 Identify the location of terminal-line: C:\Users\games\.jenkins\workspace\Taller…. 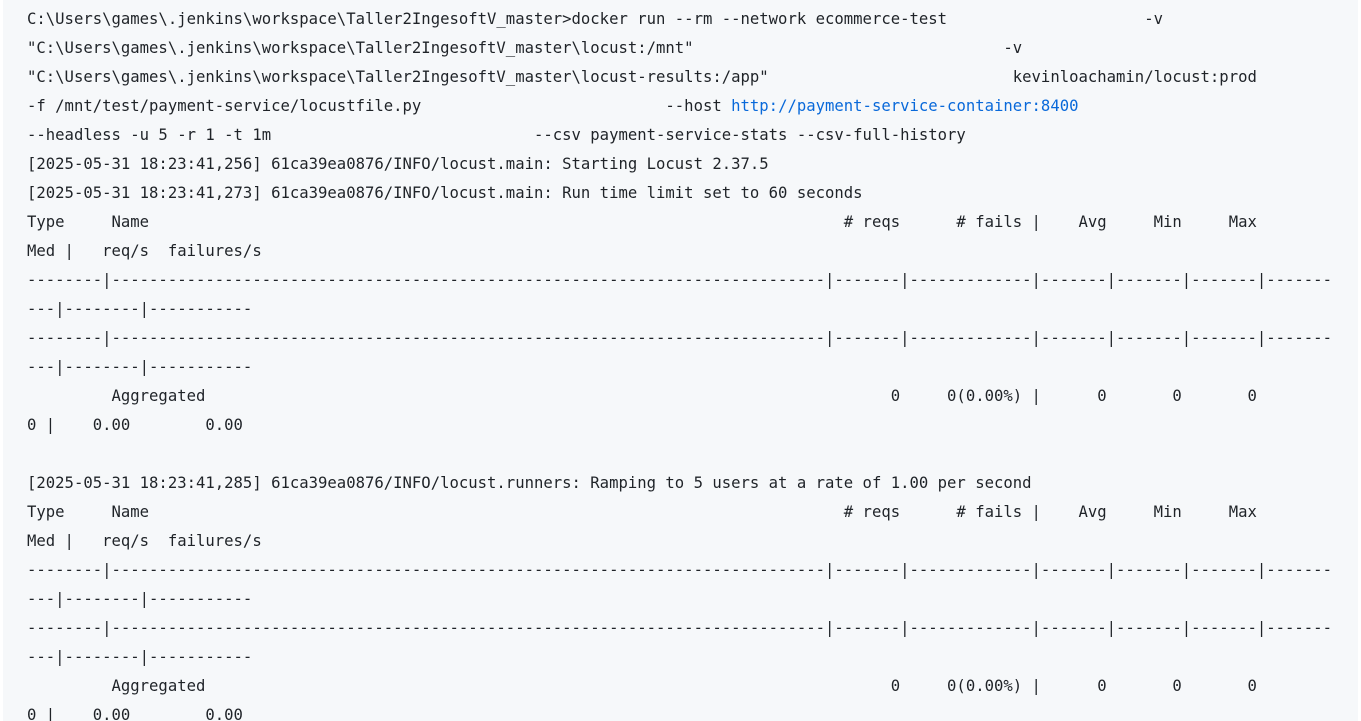
(595, 19).